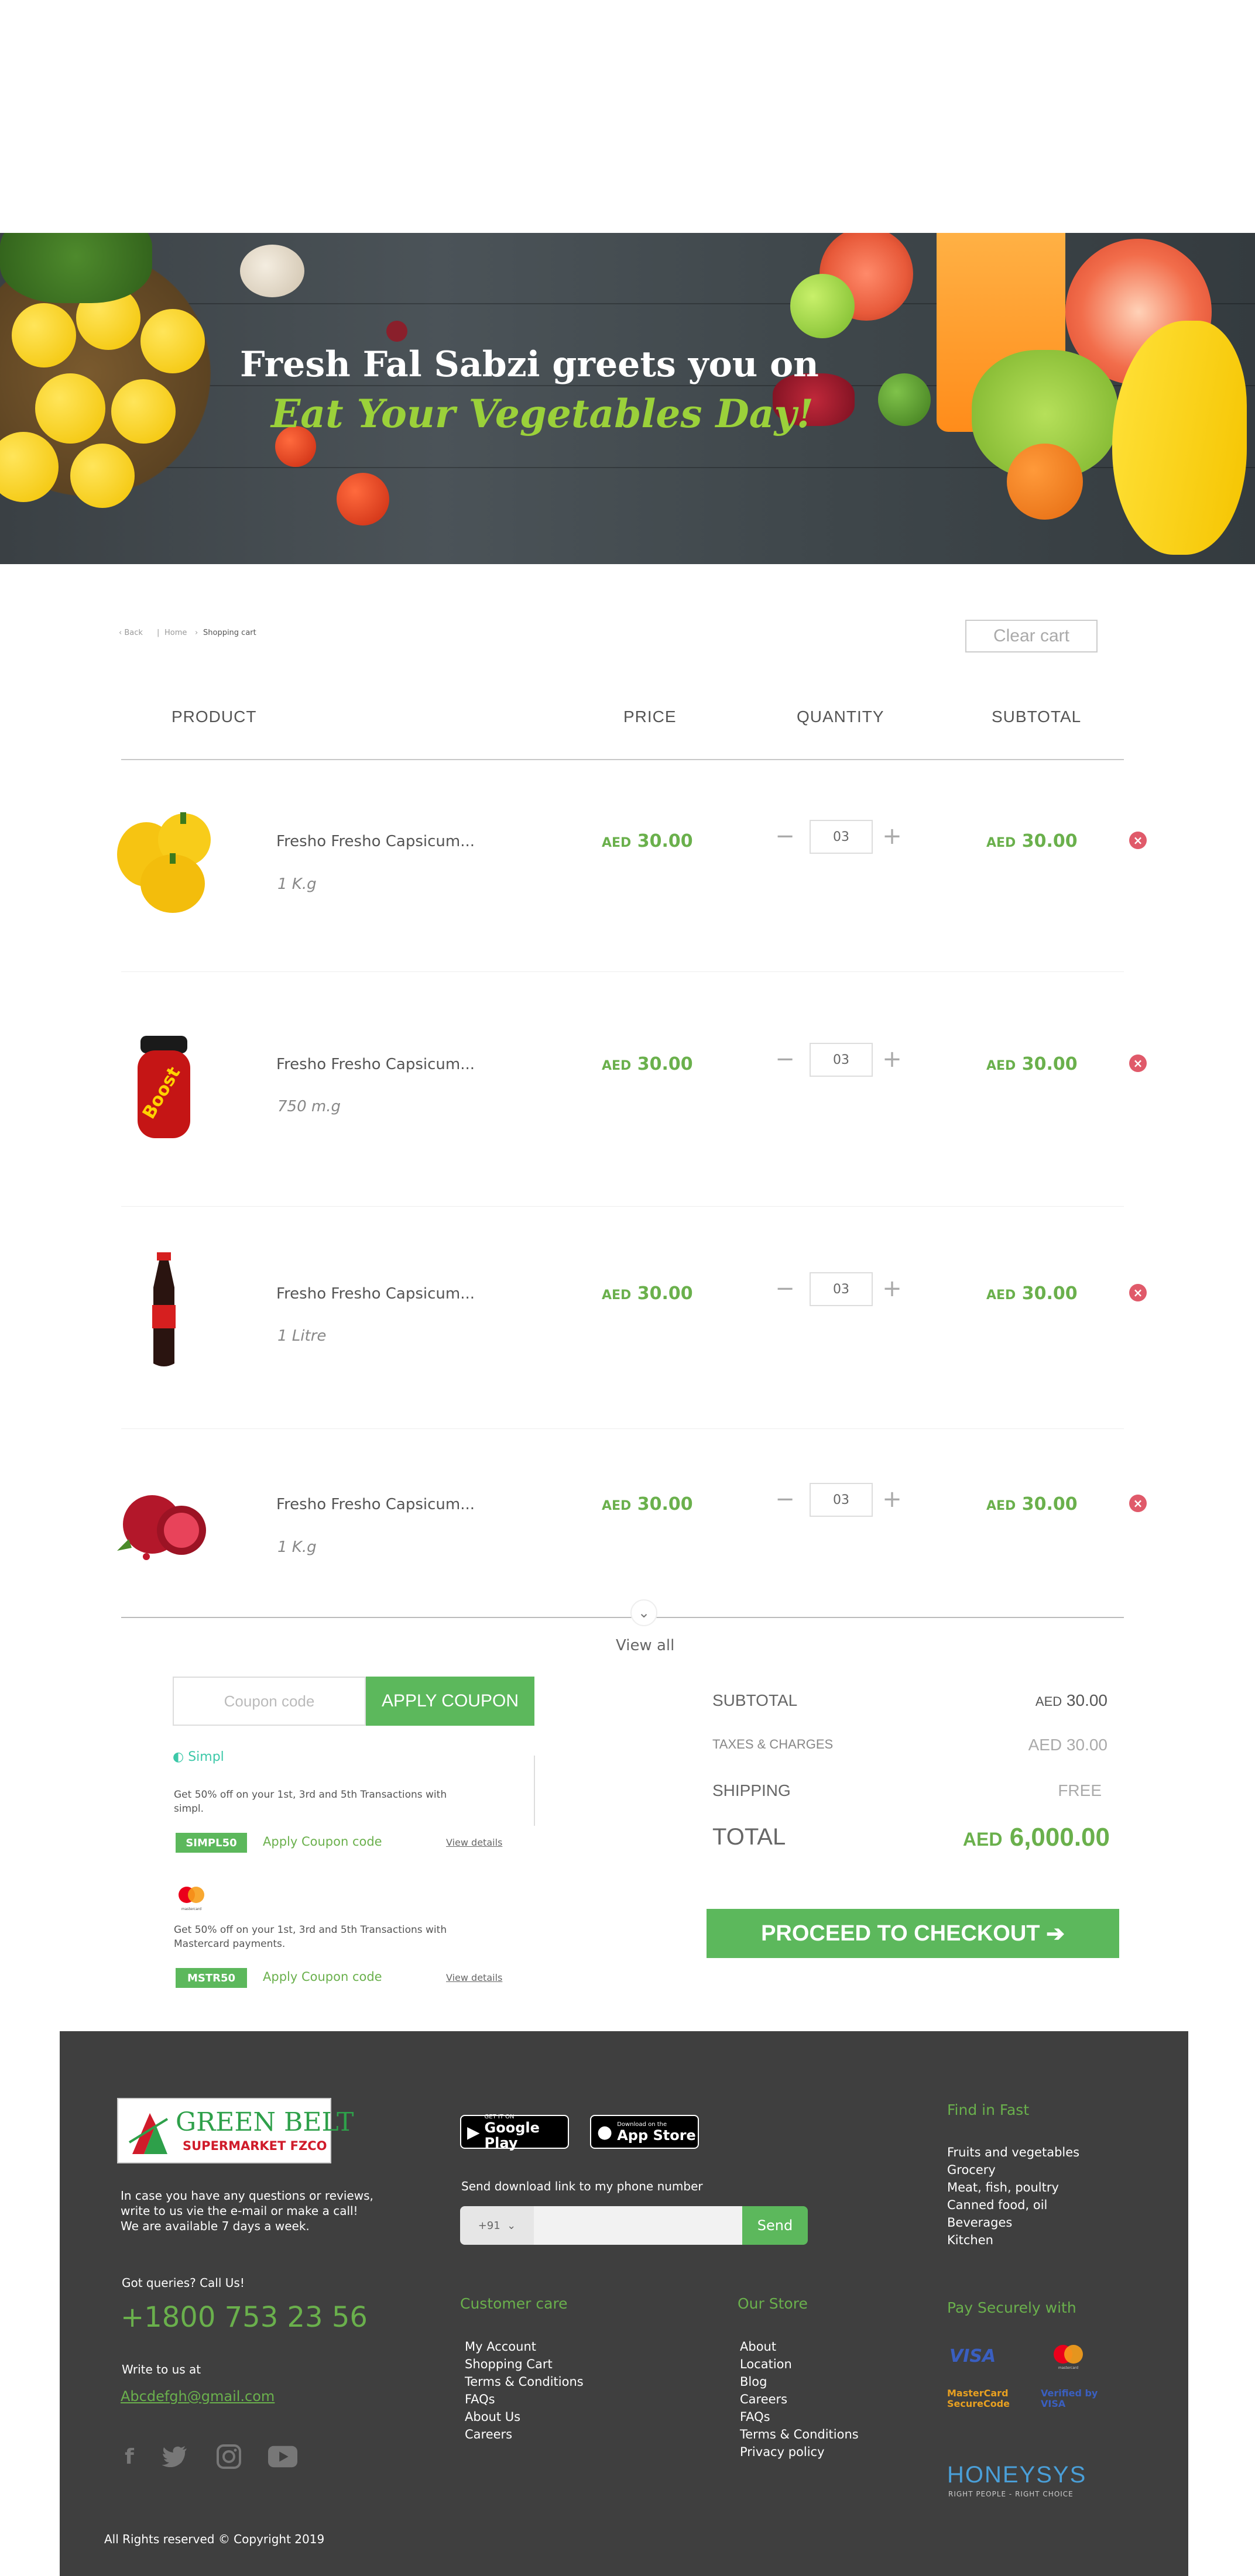 Image resolution: width=1255 pixels, height=2576 pixels. Describe the element at coordinates (282, 2456) in the screenshot. I see `youtube-icon` at that location.